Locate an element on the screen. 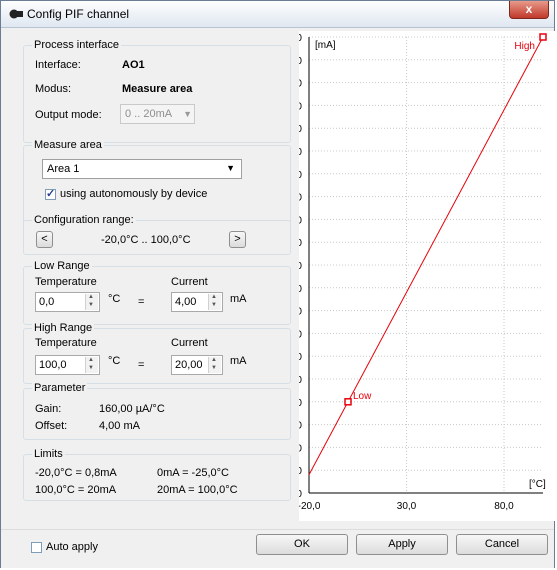 The image size is (557, 570). y-tick-label: 16,0 is located at coordinates (300, 129).